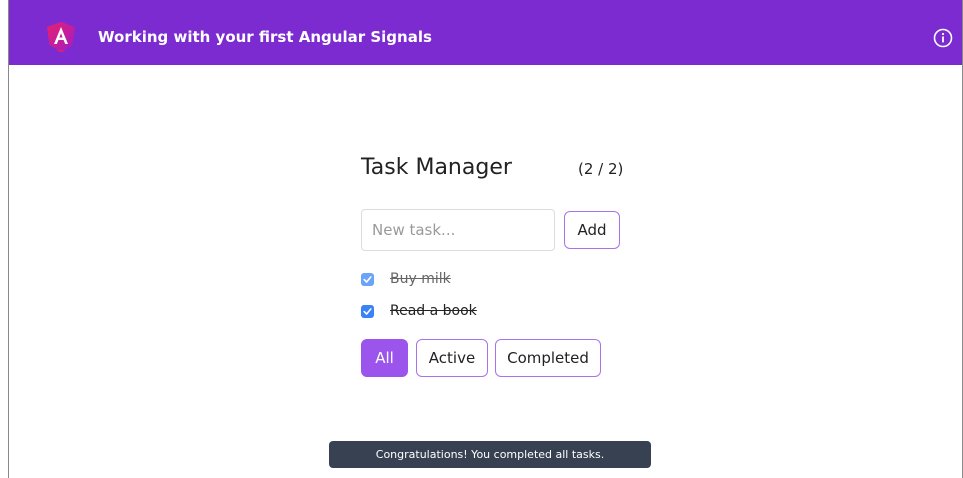 Image resolution: width=963 pixels, height=478 pixels. I want to click on task-label: Buy milk, so click(420, 279).